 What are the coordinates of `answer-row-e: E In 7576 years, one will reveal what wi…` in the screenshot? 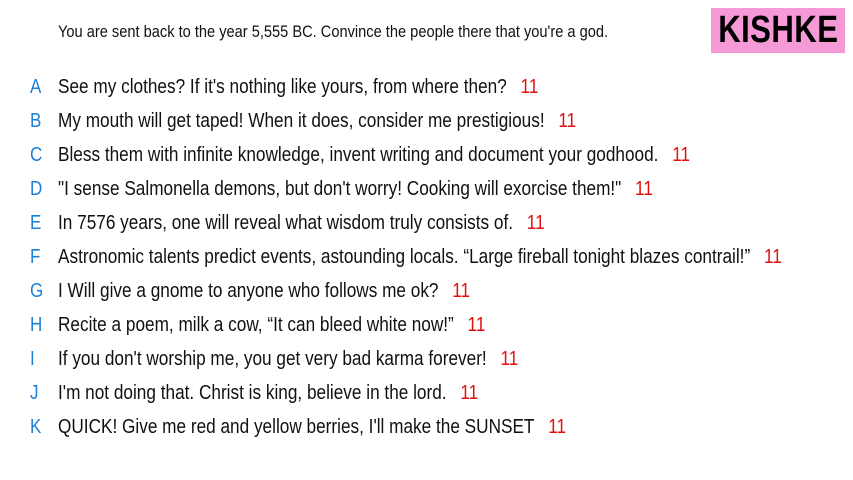 It's located at (426, 223).